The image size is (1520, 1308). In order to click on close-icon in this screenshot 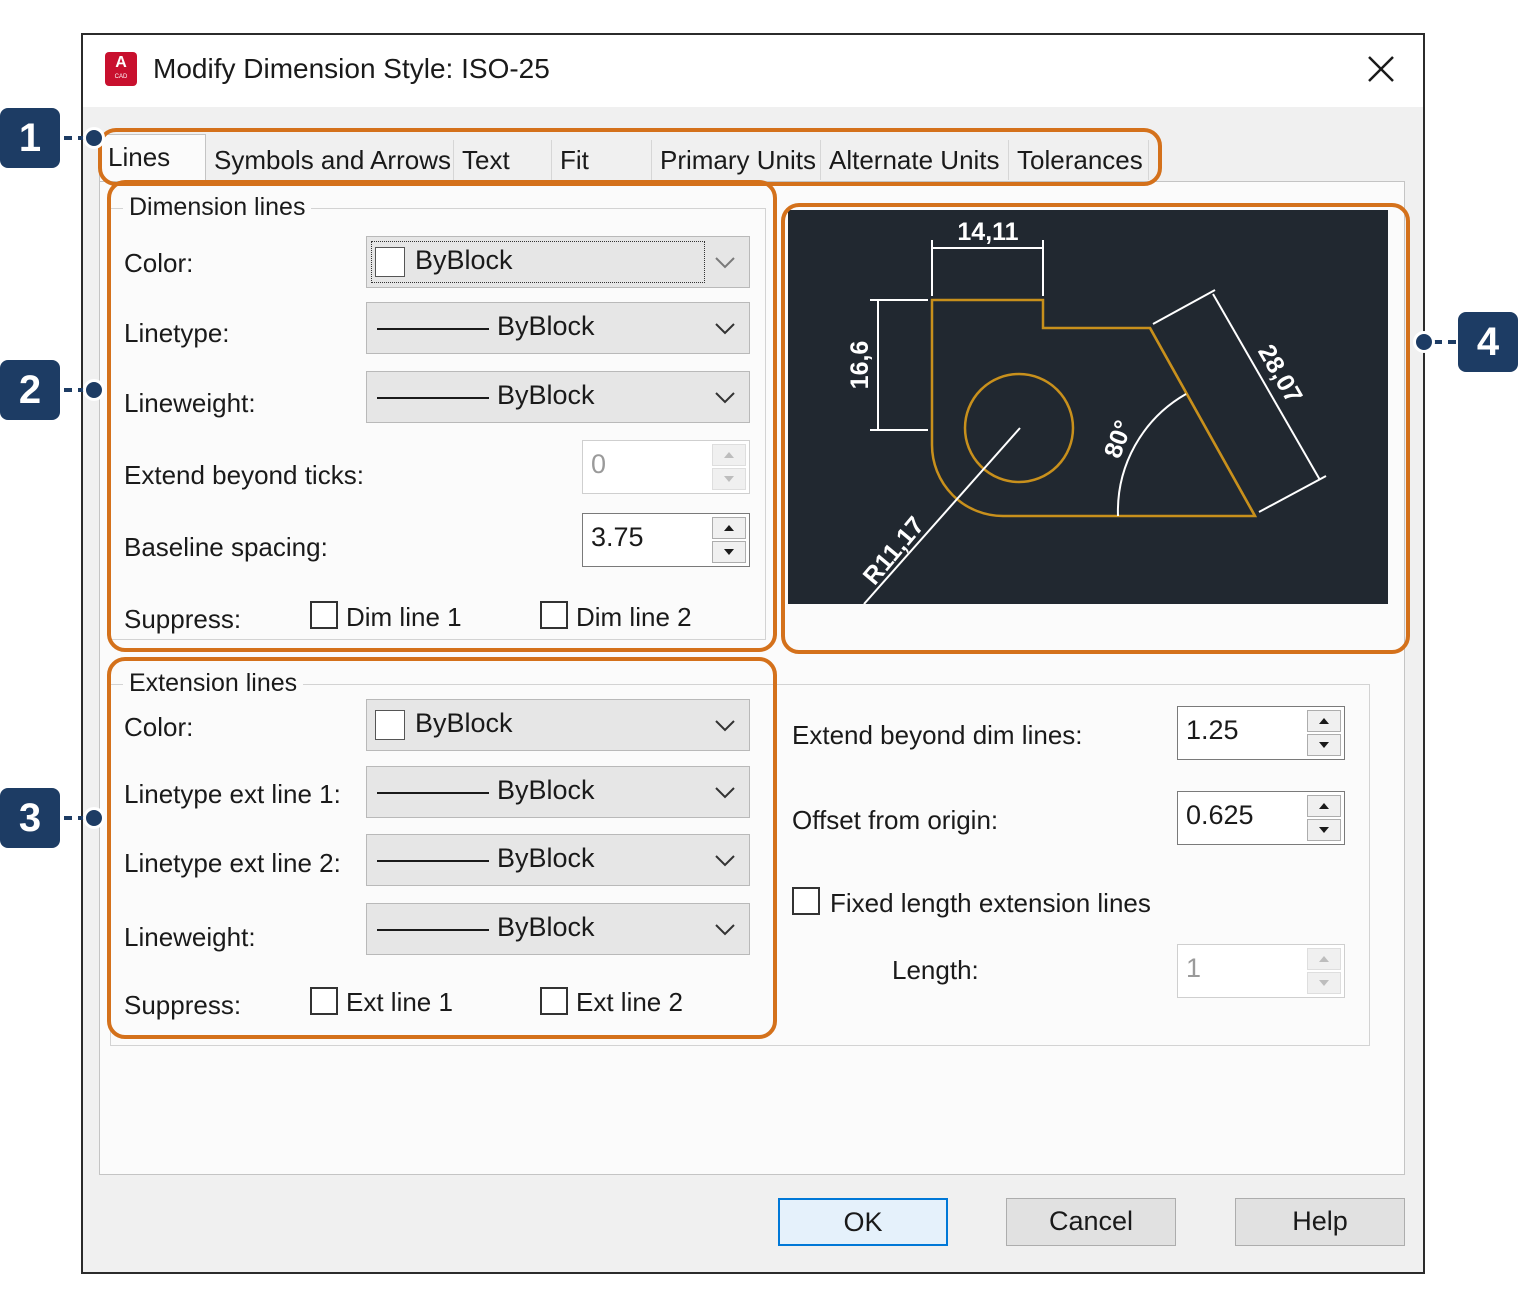, I will do `click(1381, 69)`.